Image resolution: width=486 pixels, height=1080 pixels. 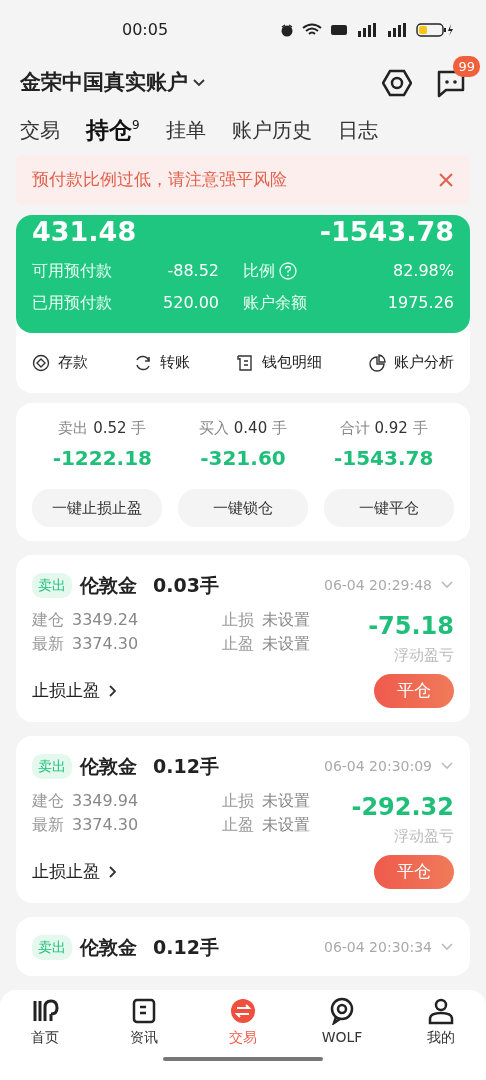 I want to click on open-time: 06-04 20:30:09, so click(x=378, y=766).